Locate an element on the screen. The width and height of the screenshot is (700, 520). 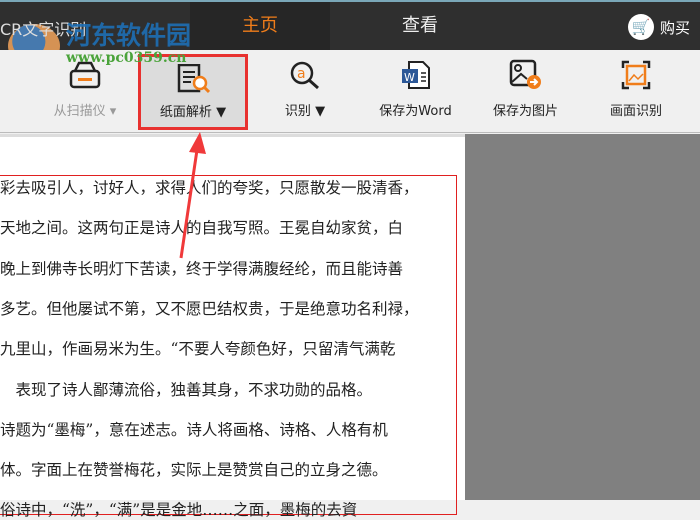
annotation-arrow is located at coordinates (192, 195).